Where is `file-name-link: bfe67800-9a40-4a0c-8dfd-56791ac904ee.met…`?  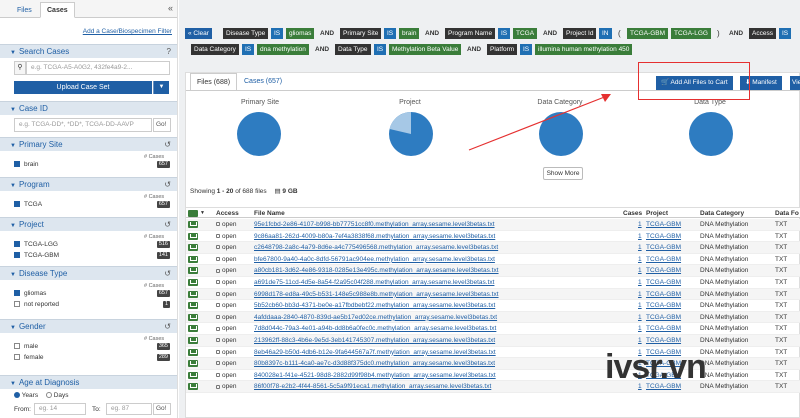
file-name-link: bfe67800-9a40-4a0c-8dfd-56791ac904ee.met… is located at coordinates (374, 259).